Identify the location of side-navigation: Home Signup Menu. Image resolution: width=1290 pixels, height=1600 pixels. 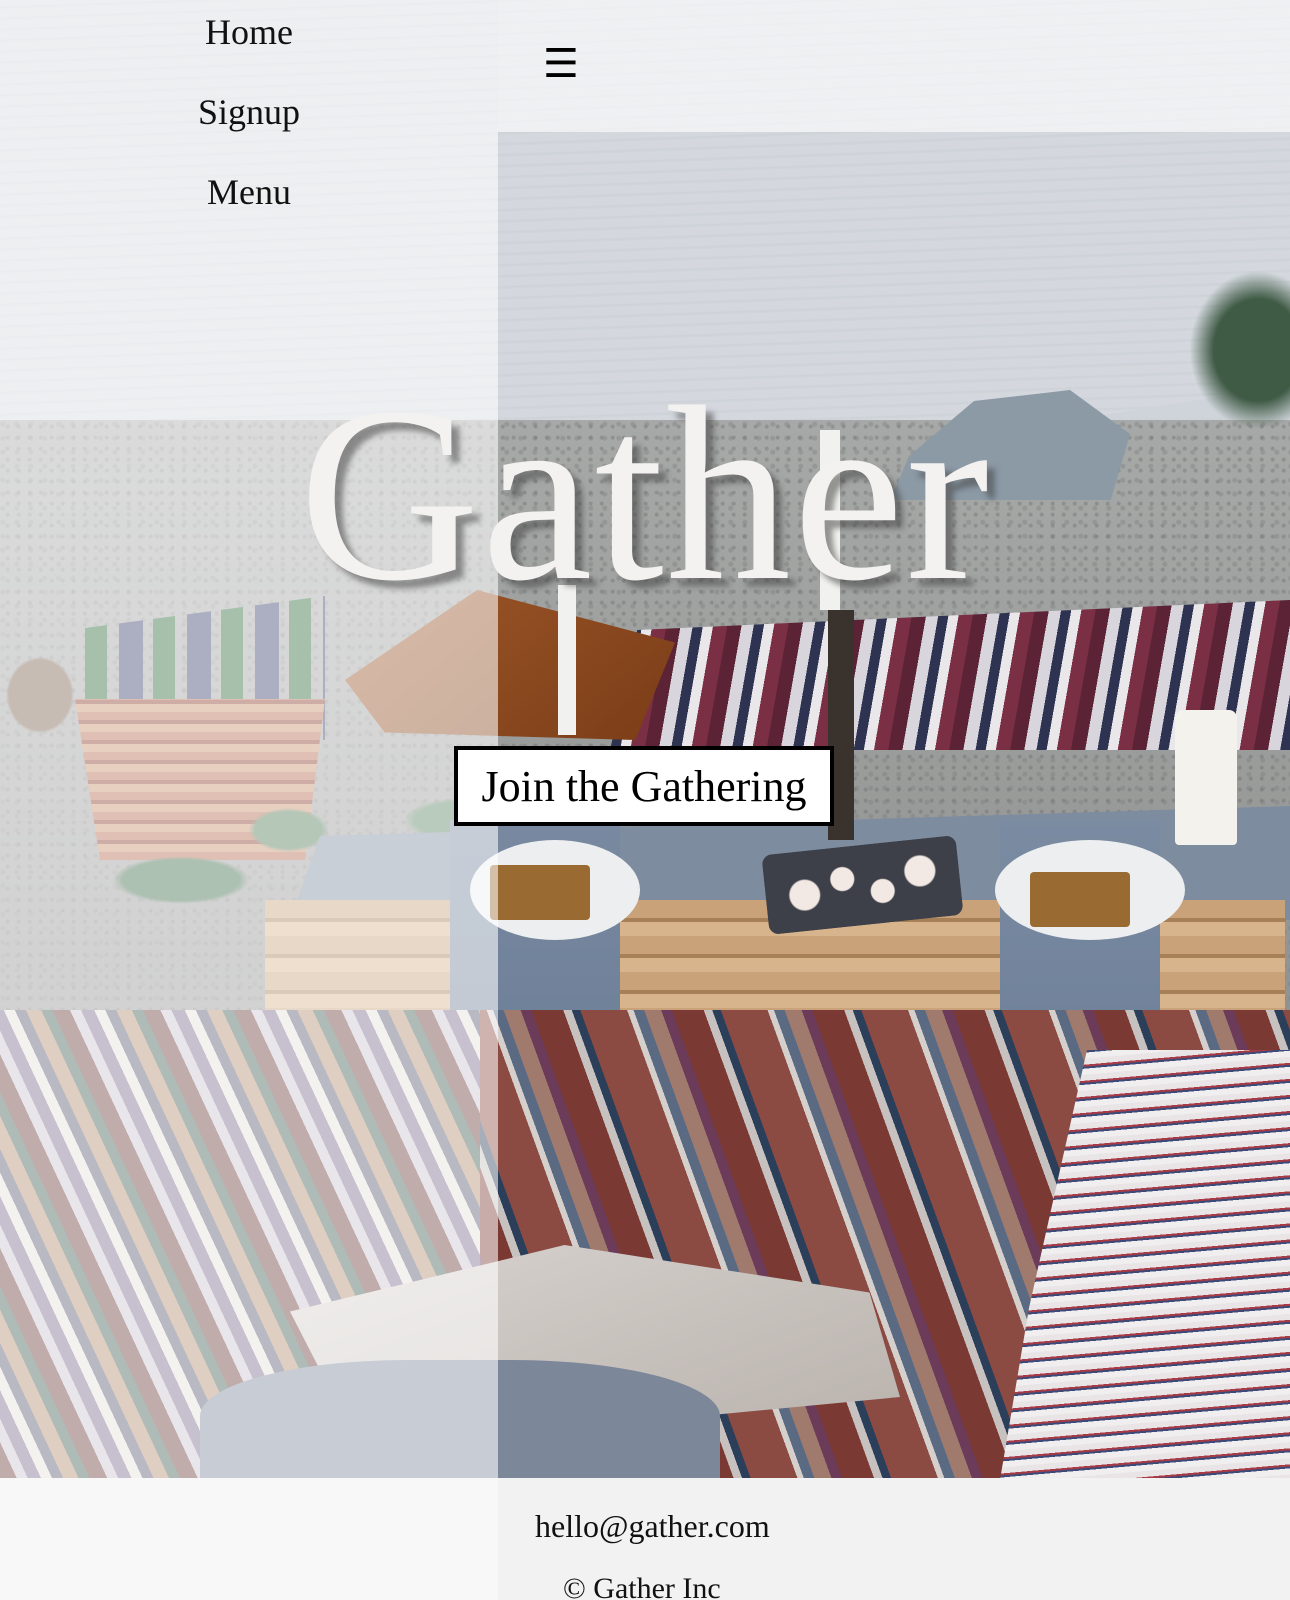
(249, 120).